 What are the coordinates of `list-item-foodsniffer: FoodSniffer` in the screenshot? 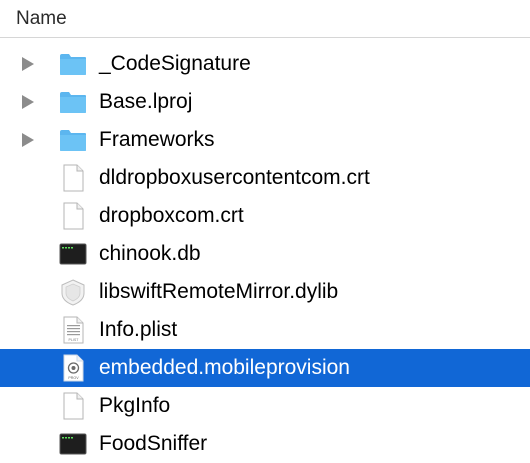 It's located at (265, 444).